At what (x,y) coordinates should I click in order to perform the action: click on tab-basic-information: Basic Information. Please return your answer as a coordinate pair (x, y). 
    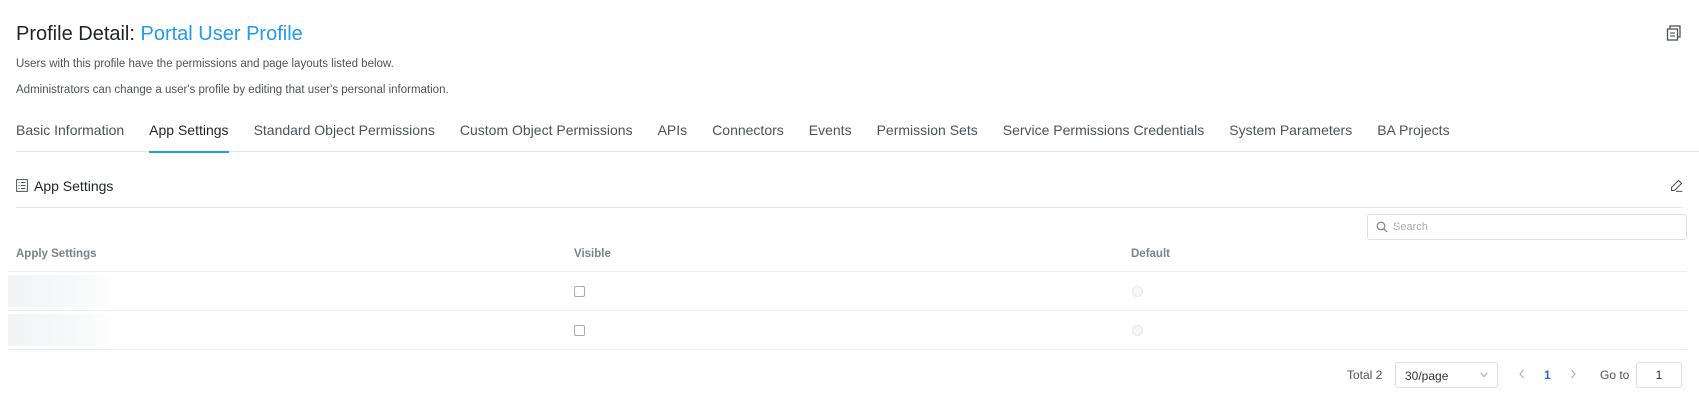
    Looking at the image, I should click on (70, 135).